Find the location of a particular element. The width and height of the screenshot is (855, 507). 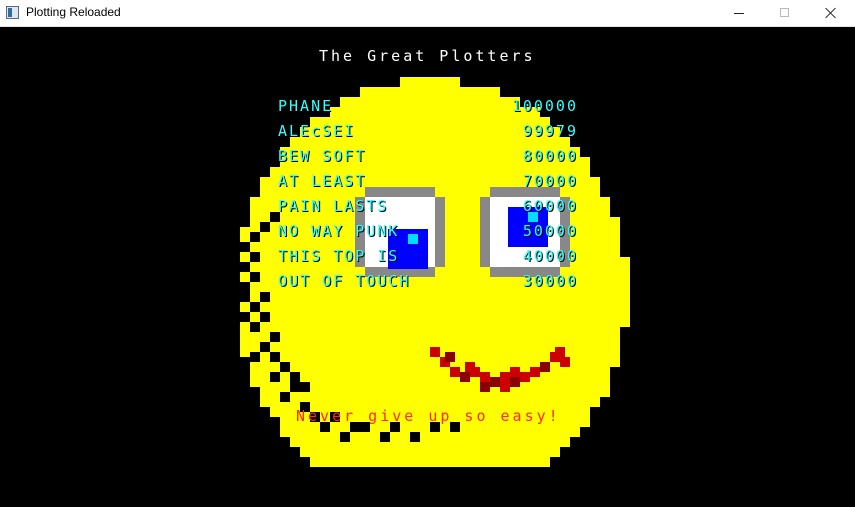

maximize-icon is located at coordinates (784, 12).